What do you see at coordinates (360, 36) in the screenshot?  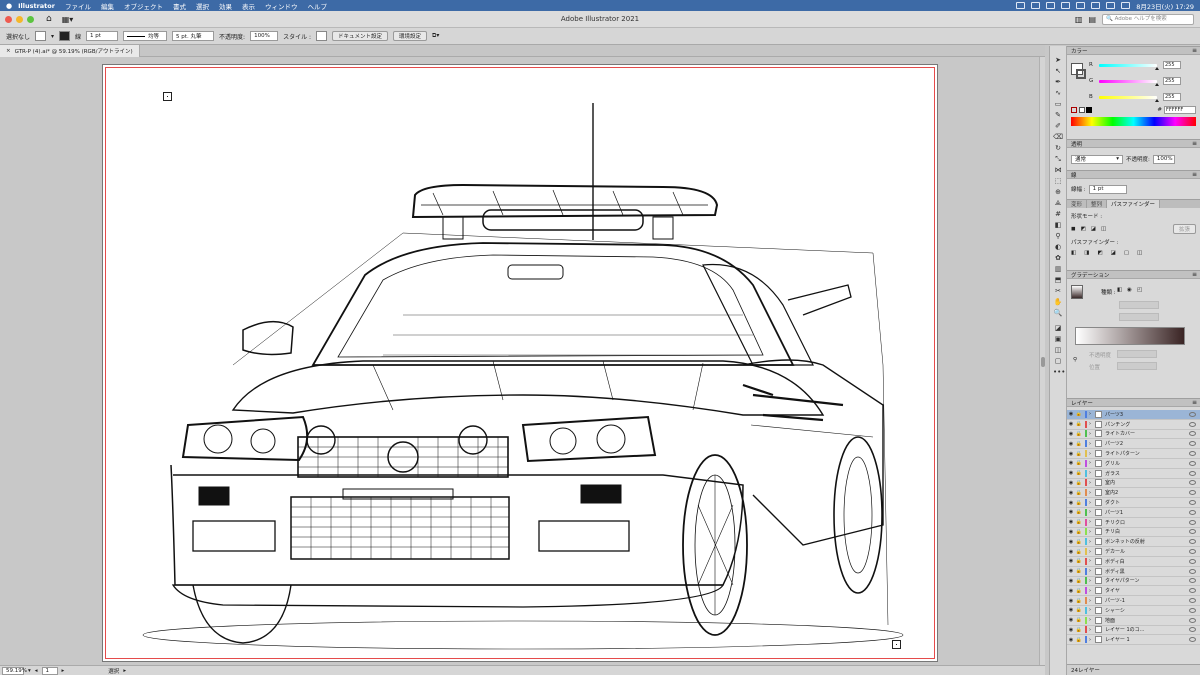 I see `document-setup-button: ドキュメント設定` at bounding box center [360, 36].